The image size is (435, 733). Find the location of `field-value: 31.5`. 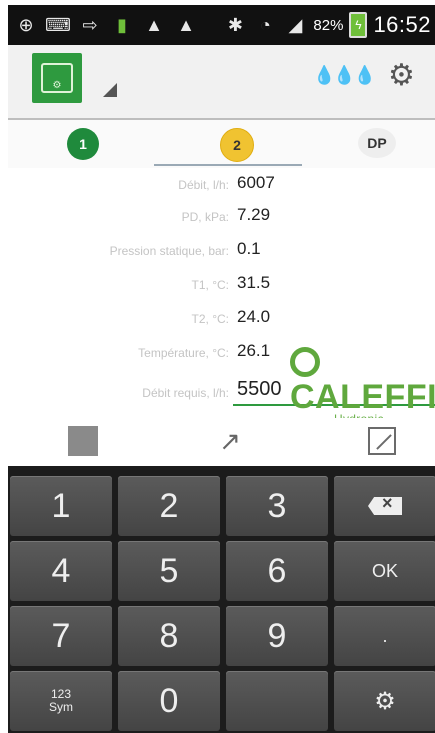

field-value: 31.5 is located at coordinates (254, 282).